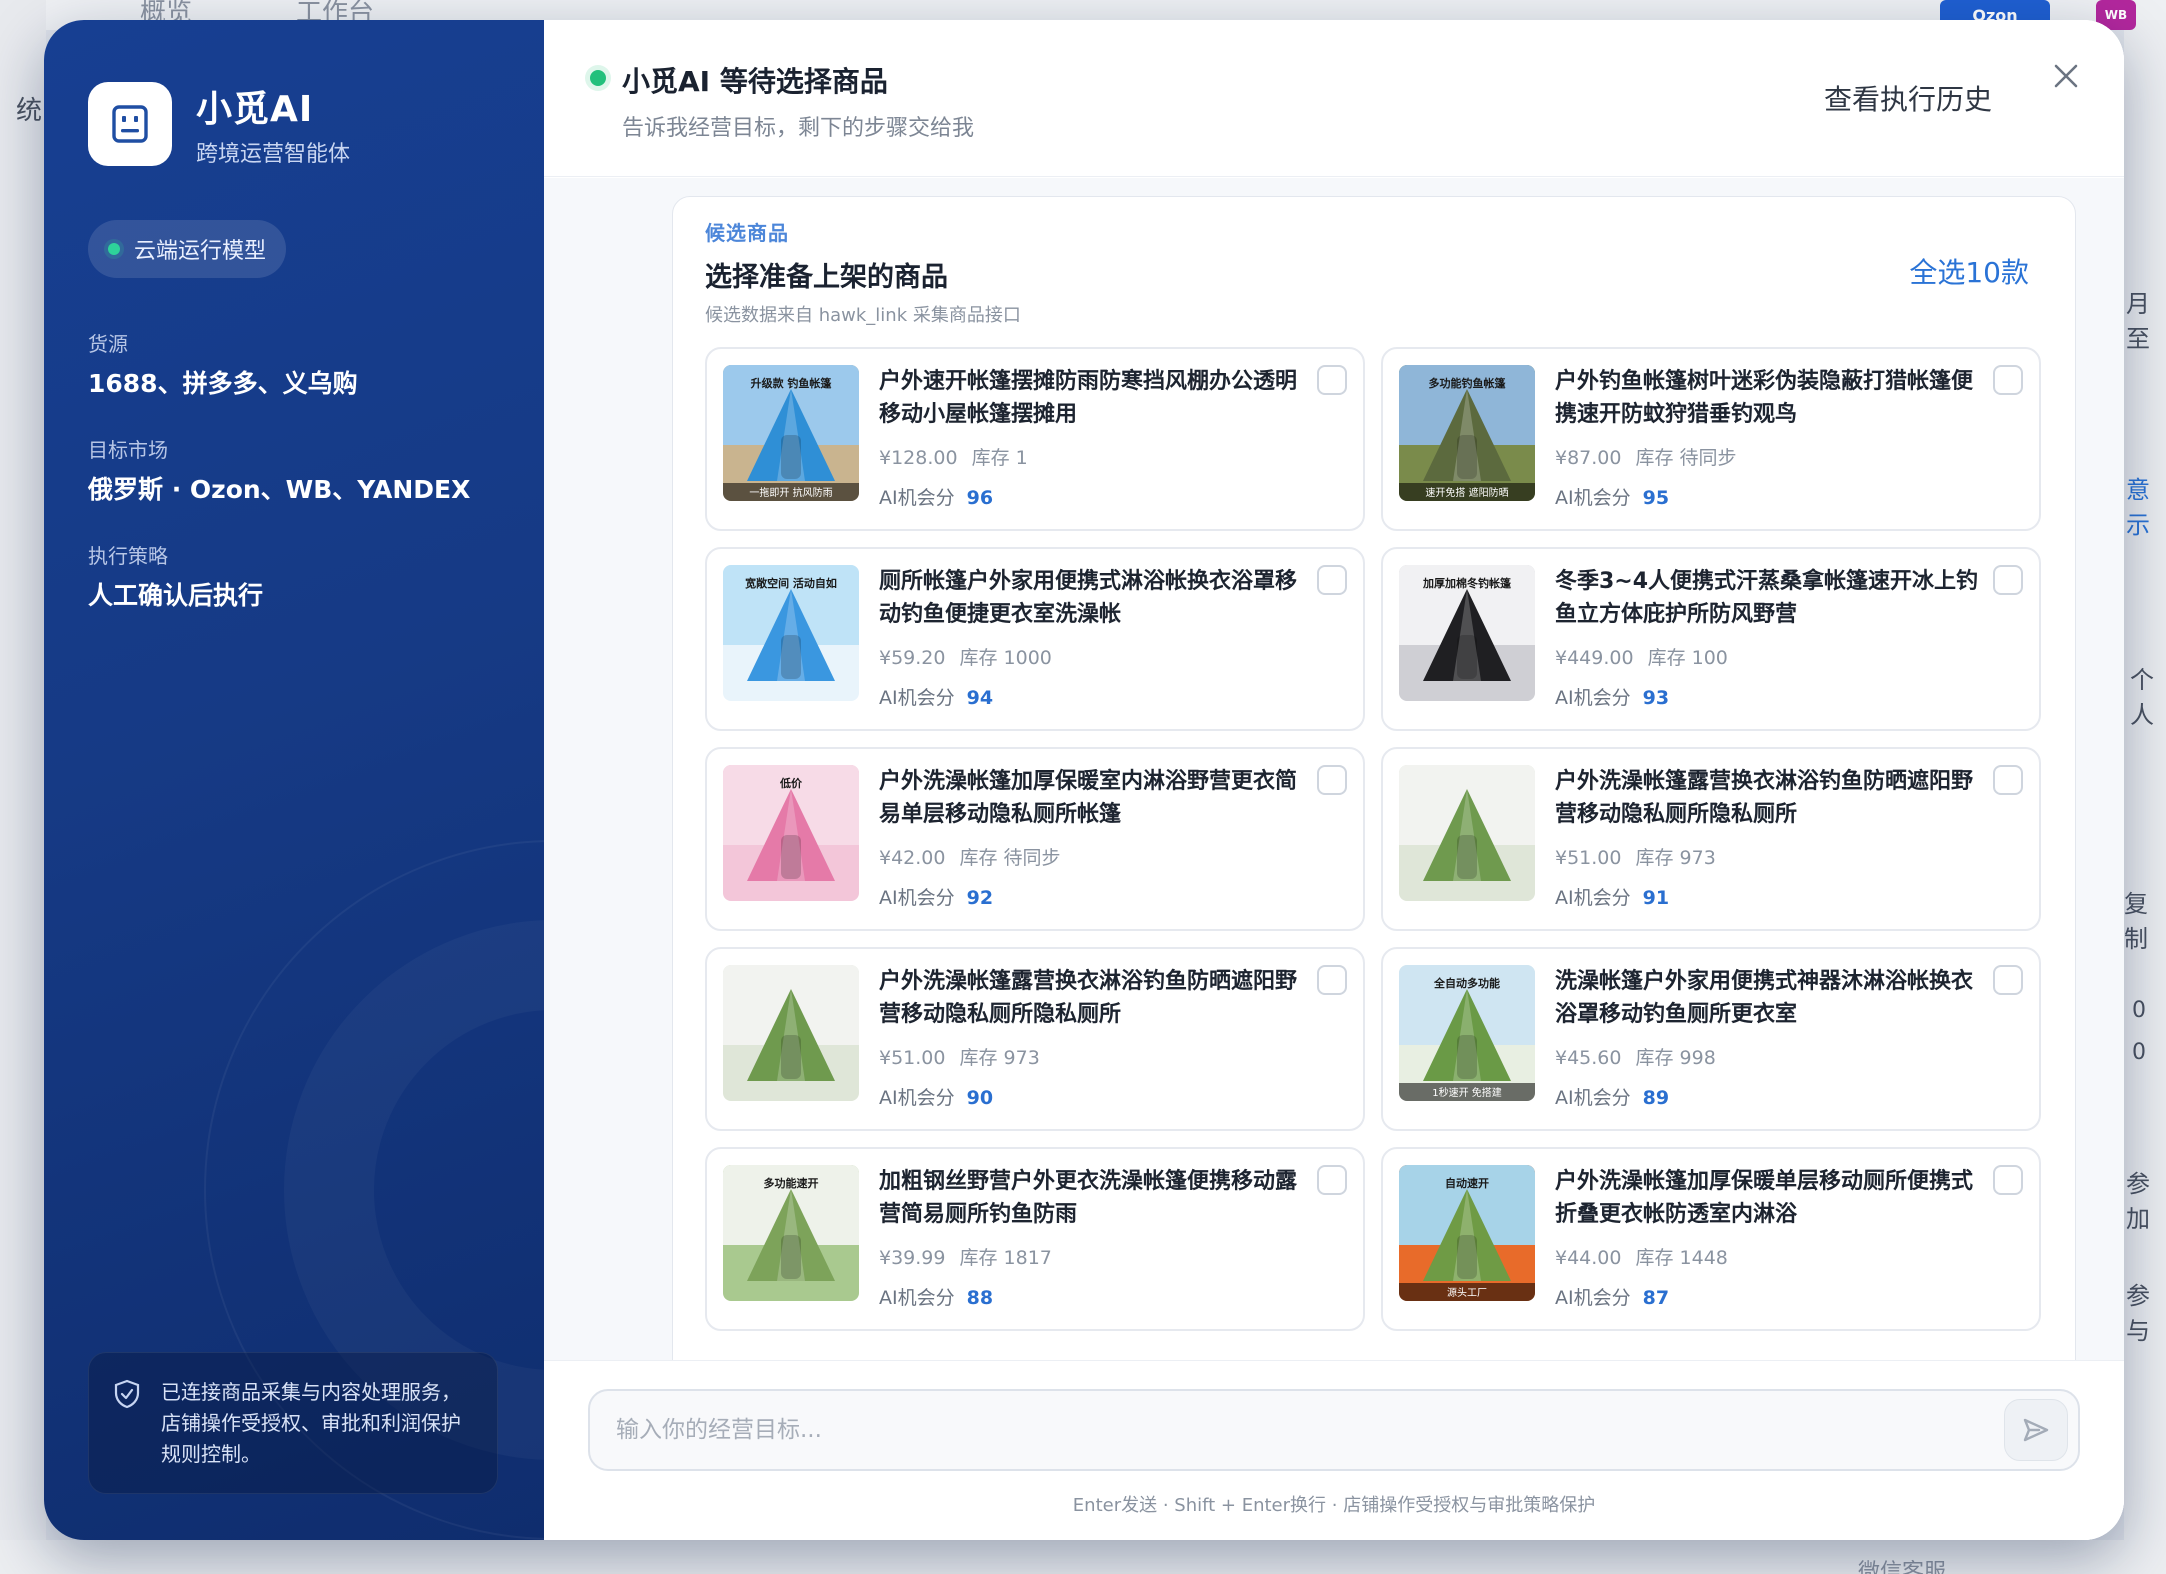 This screenshot has height=1574, width=2166. Describe the element at coordinates (1005, 1258) in the screenshot. I see `product-stock: 库存 1817` at that location.